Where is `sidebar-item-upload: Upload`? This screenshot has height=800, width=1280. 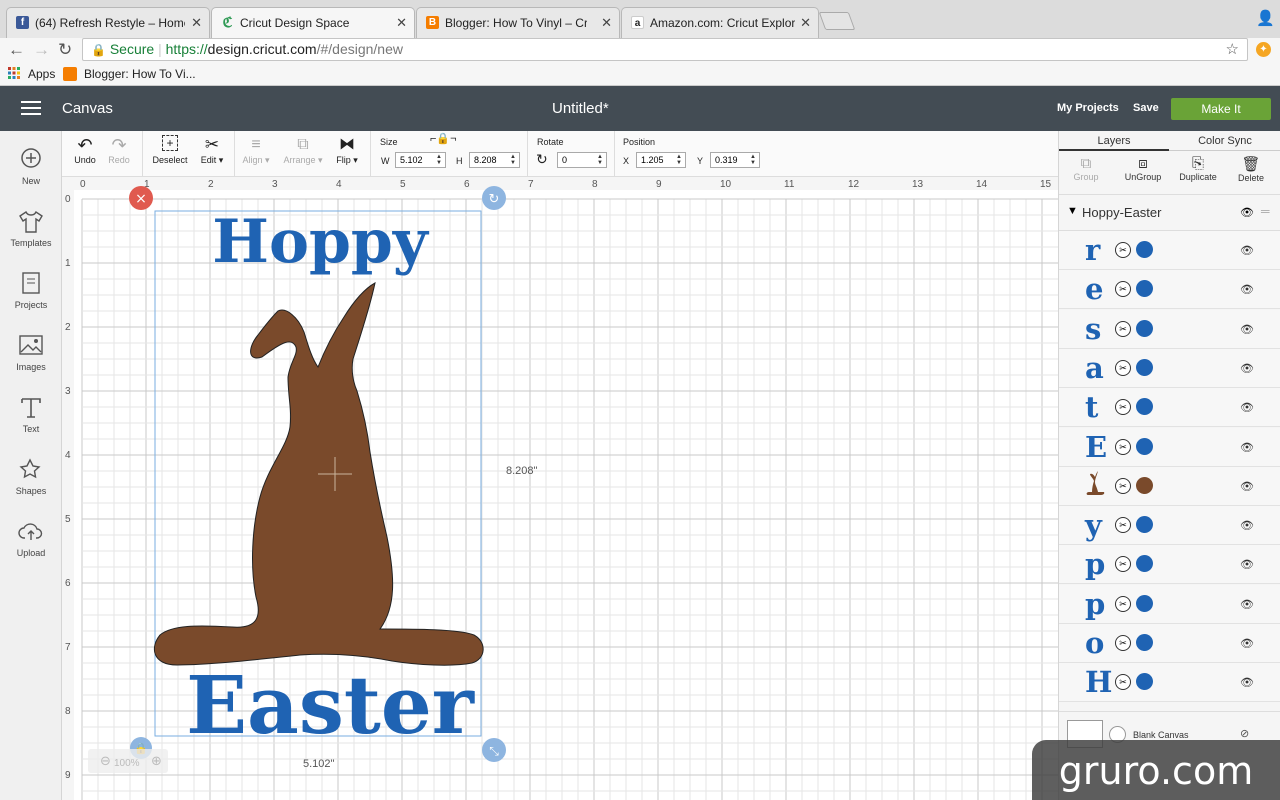
sidebar-item-upload: Upload is located at coordinates (31, 538).